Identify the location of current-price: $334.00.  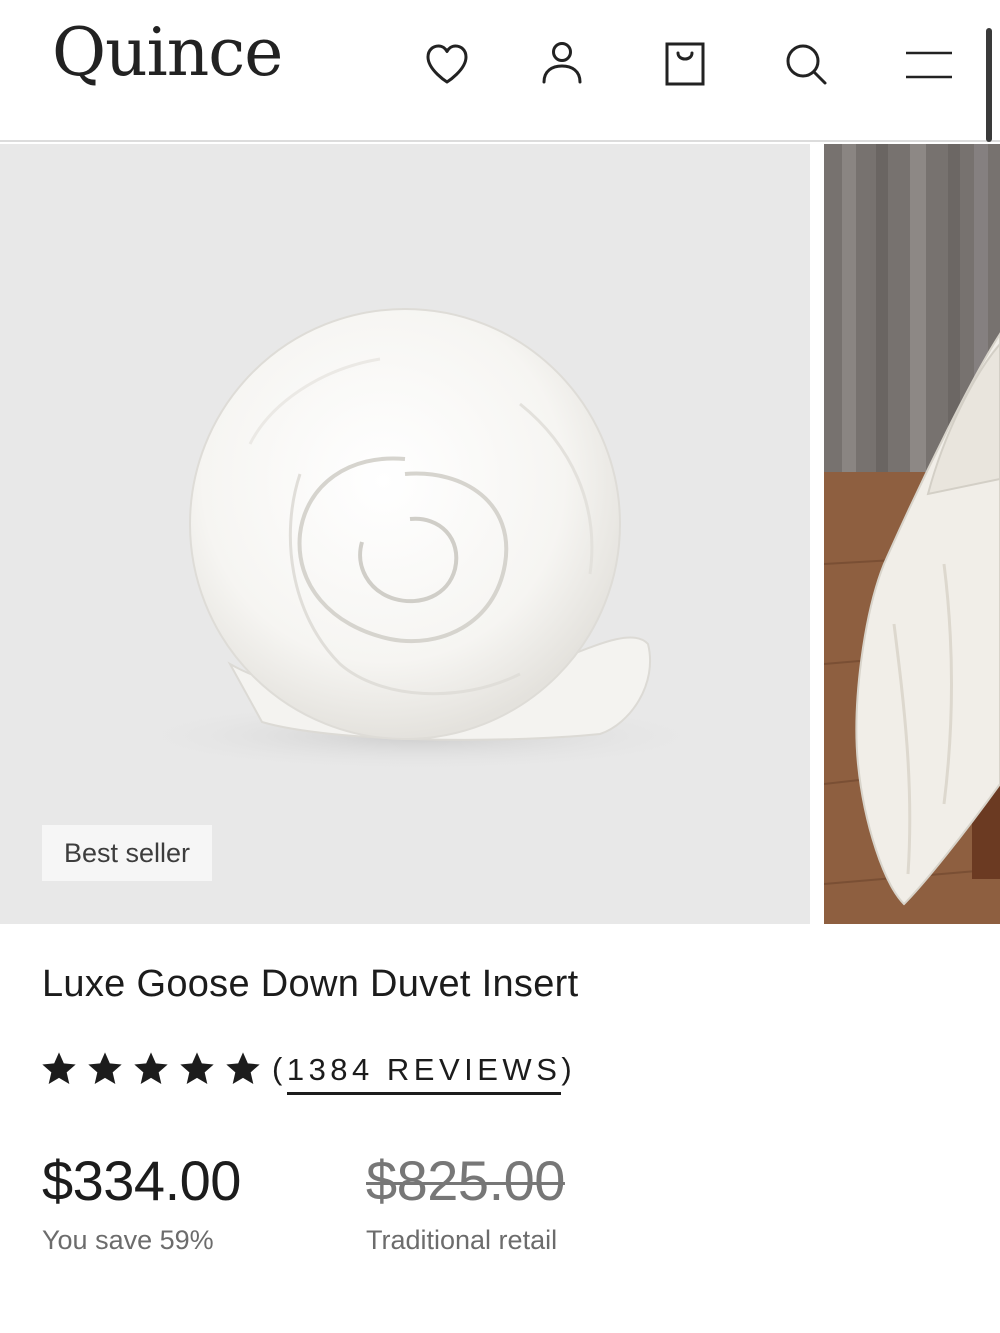
(141, 1180).